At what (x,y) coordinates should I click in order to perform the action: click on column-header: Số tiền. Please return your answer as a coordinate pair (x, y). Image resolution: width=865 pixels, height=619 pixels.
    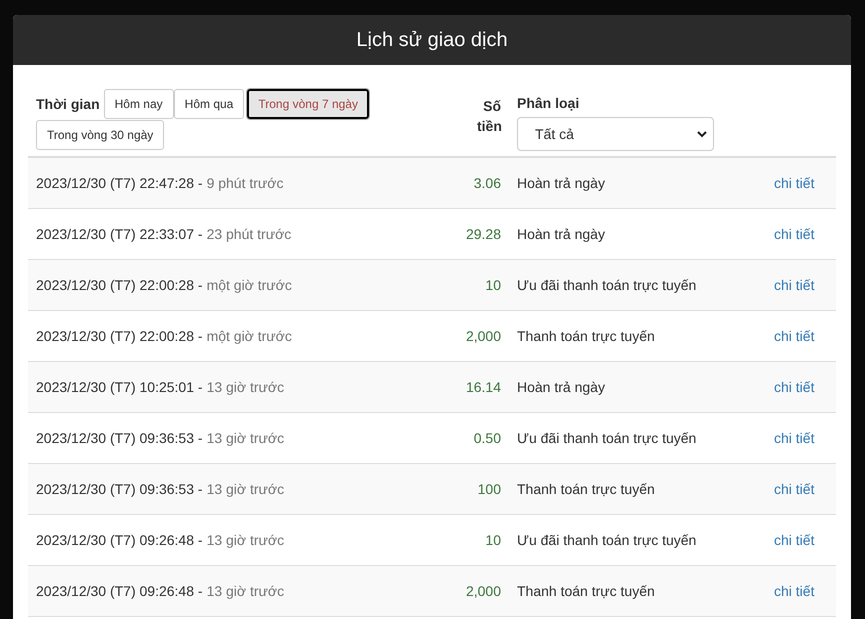
    Looking at the image, I should click on (489, 116).